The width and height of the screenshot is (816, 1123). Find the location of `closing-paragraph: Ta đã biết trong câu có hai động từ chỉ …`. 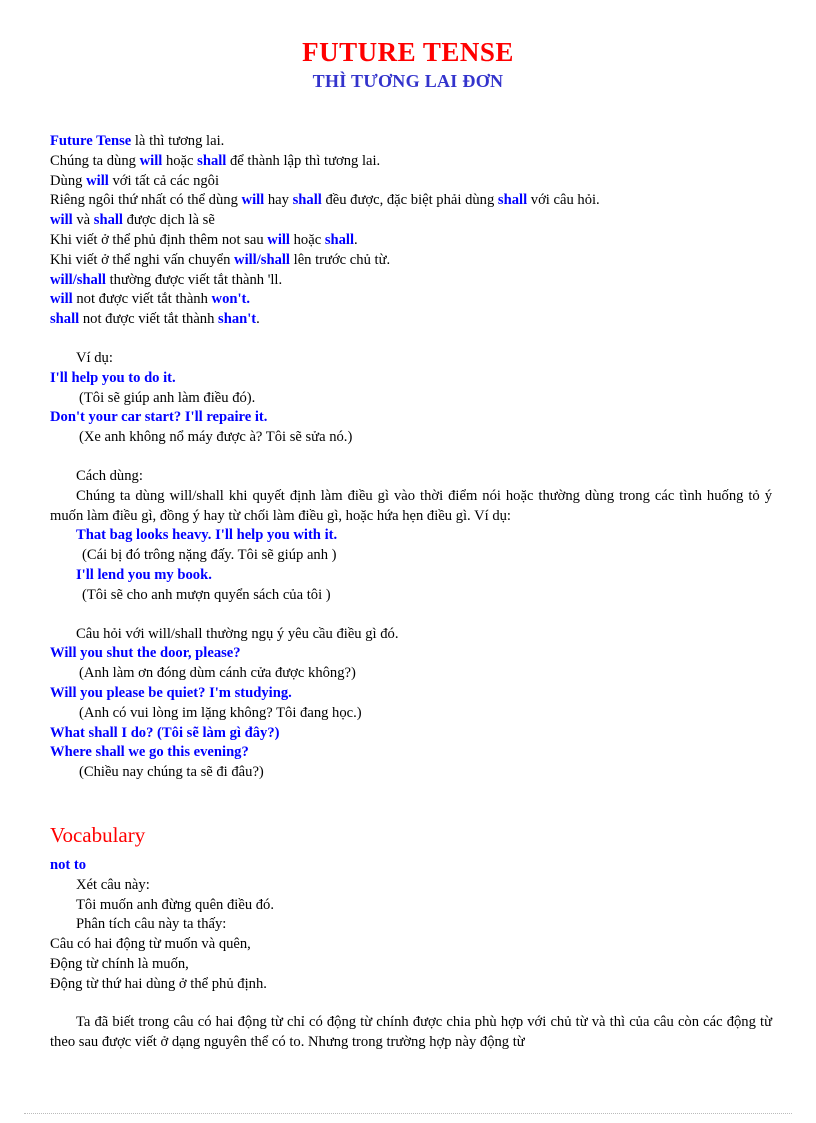

closing-paragraph: Ta đã biết trong câu có hai động từ chỉ … is located at coordinates (411, 1033).